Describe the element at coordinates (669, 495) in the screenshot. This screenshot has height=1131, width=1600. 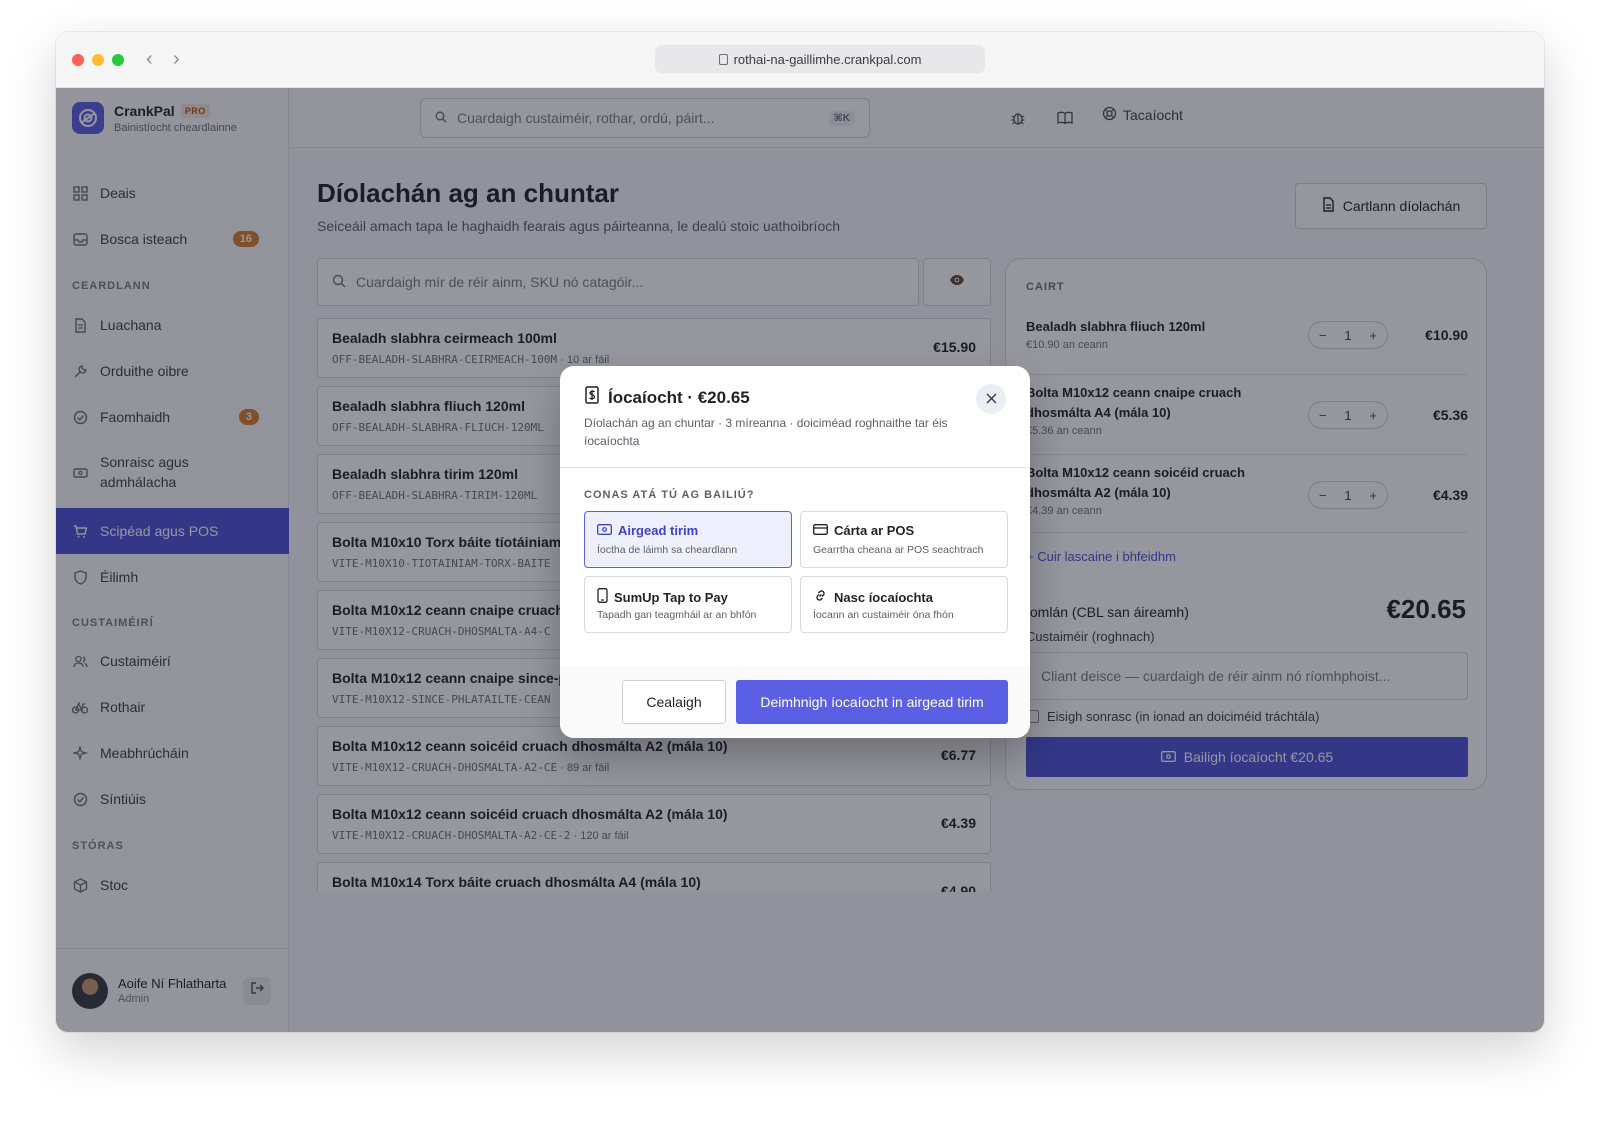
I see `payment-method-question: CONAS ATÁ TÚ AG BAILIÚ?` at that location.